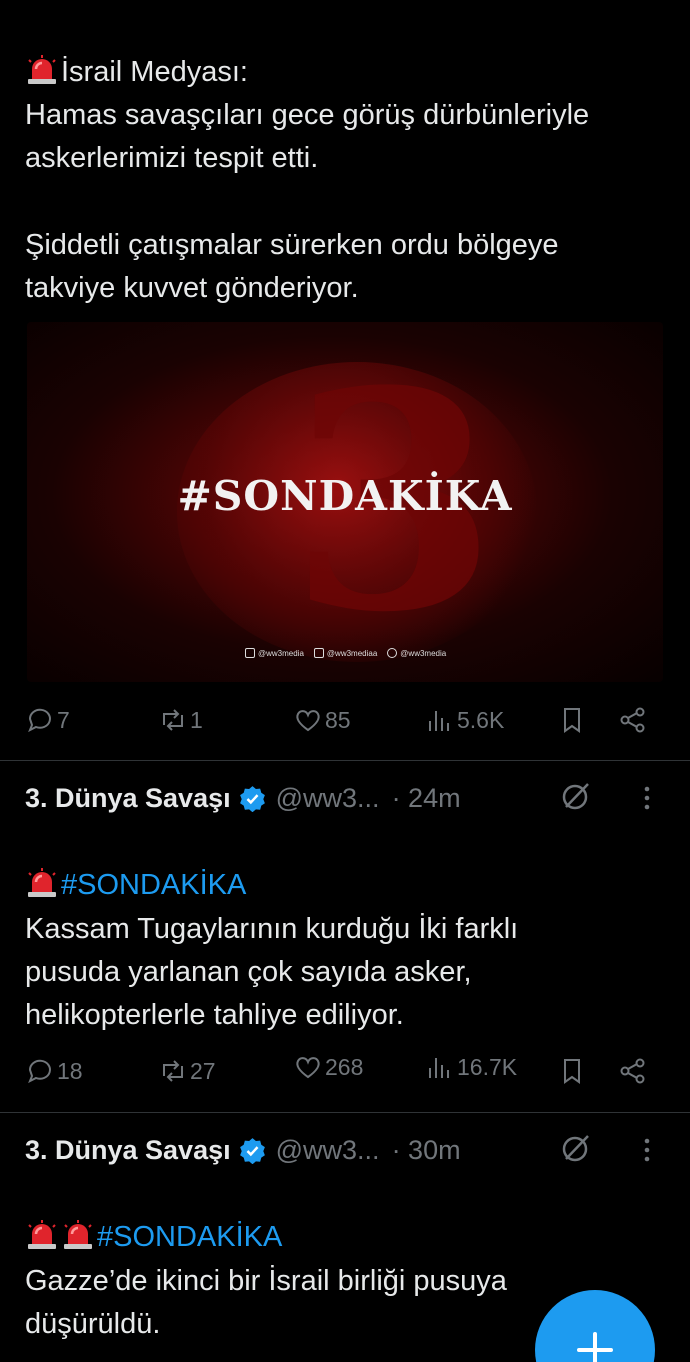 This screenshot has height=1362, width=690. I want to click on repost-button: 1, so click(180, 720).